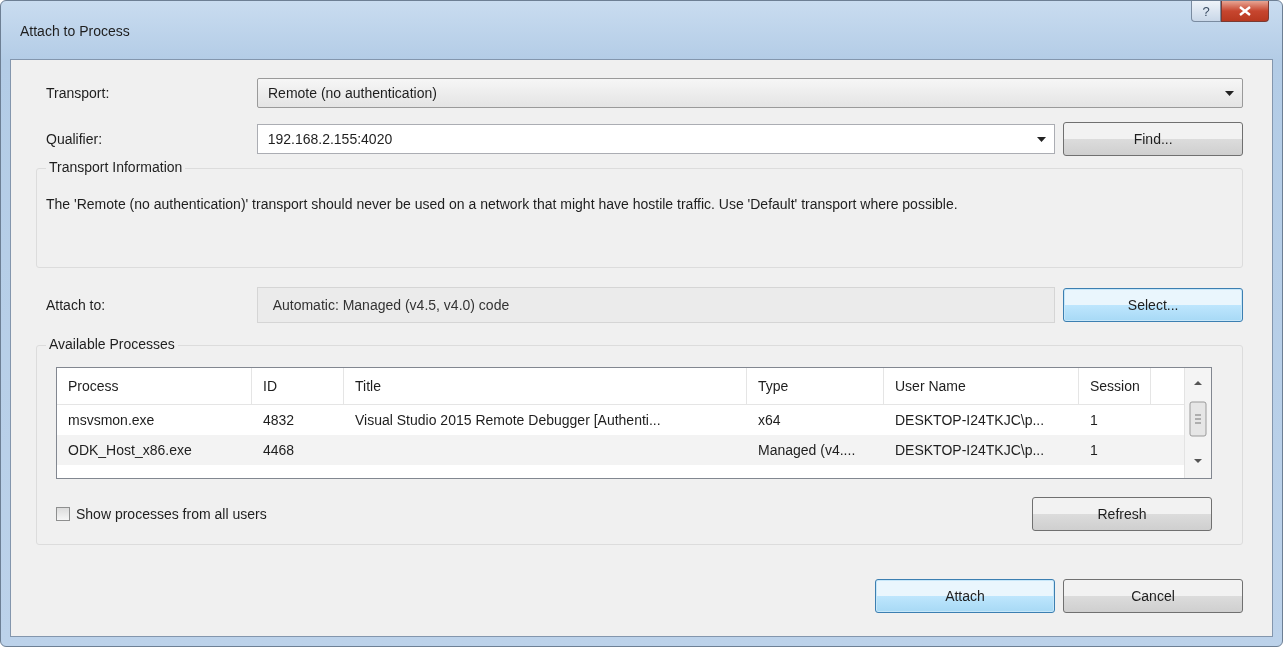 Image resolution: width=1283 pixels, height=647 pixels. Describe the element at coordinates (1206, 11) in the screenshot. I see `help-button: ?` at that location.